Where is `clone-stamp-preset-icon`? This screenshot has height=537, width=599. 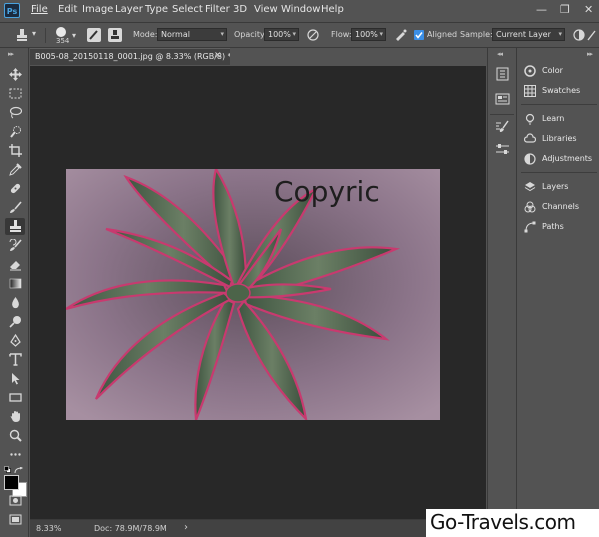 clone-stamp-preset-icon is located at coordinates (22, 35).